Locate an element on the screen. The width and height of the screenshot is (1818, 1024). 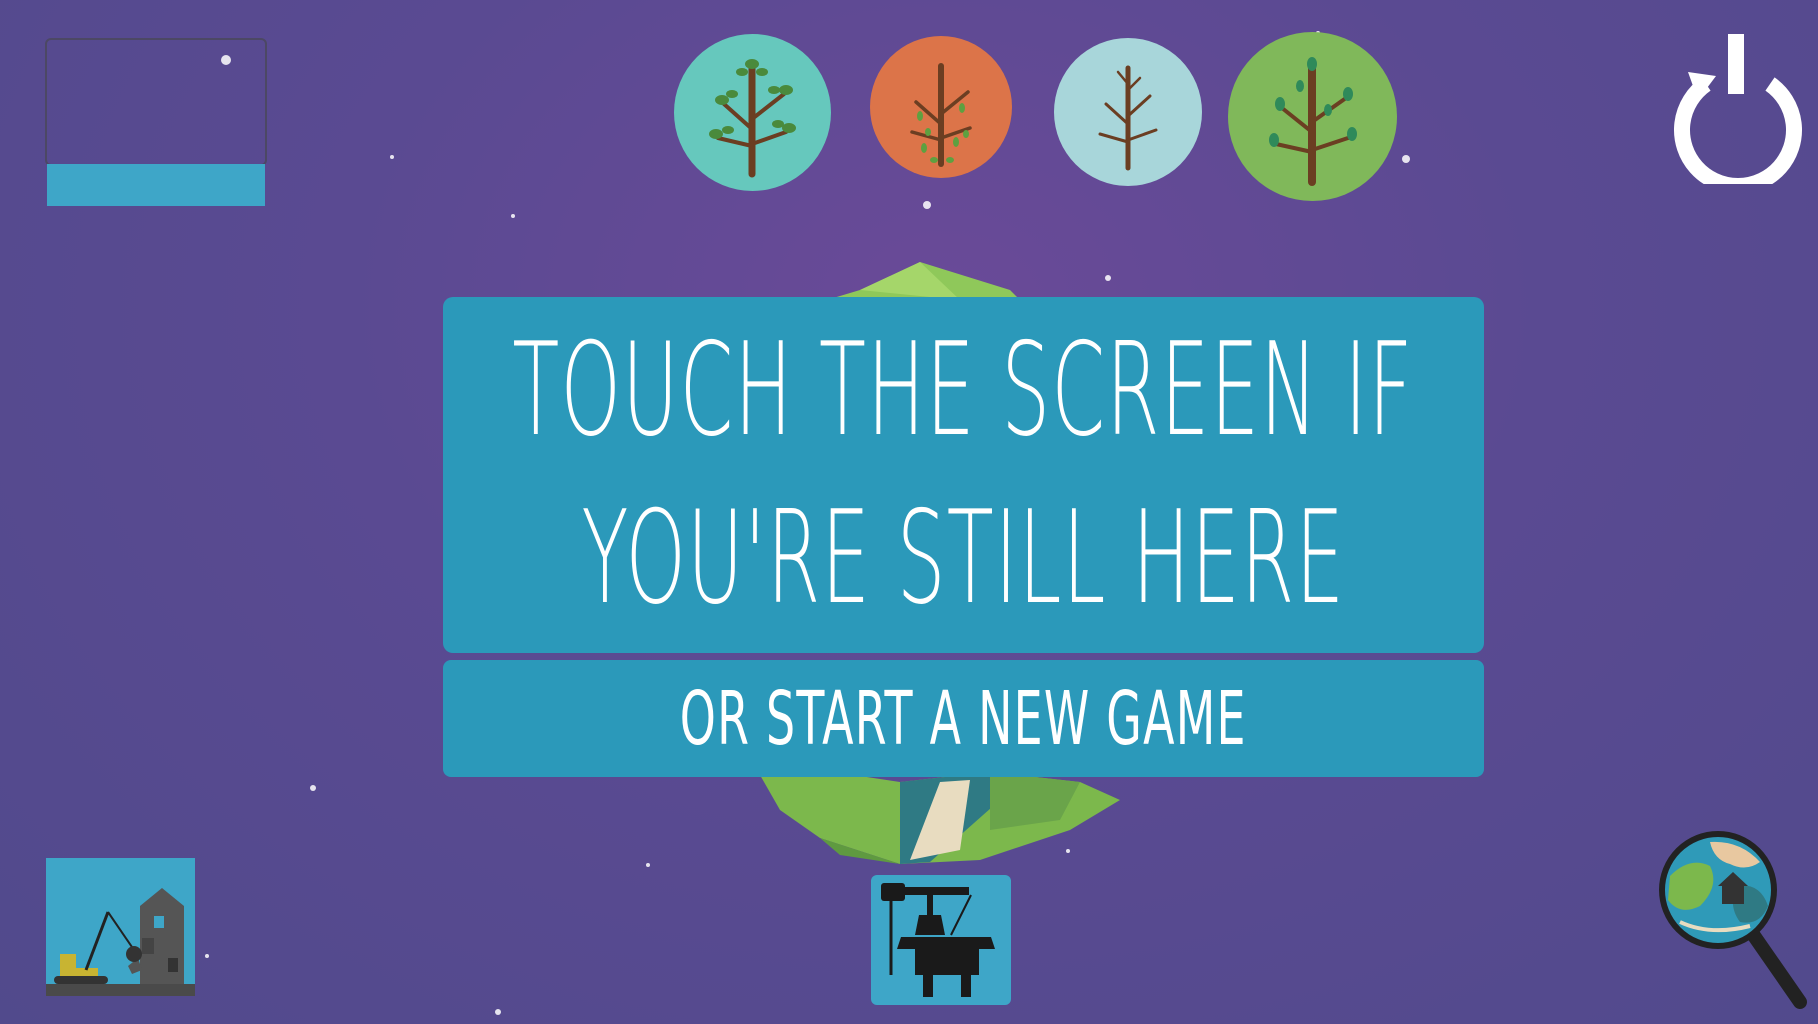
message-line-1: Touch the screen if is located at coordinates (963, 390).